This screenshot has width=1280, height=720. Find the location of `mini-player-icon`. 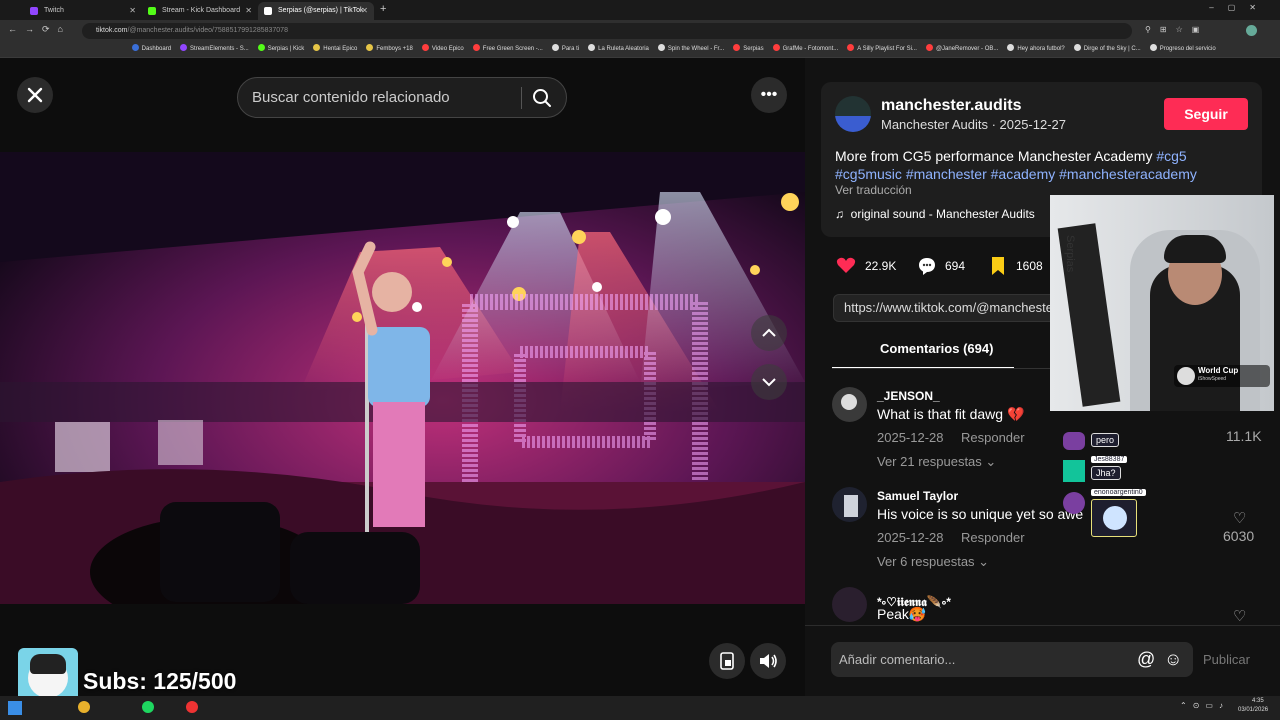

mini-player-icon is located at coordinates (727, 661).